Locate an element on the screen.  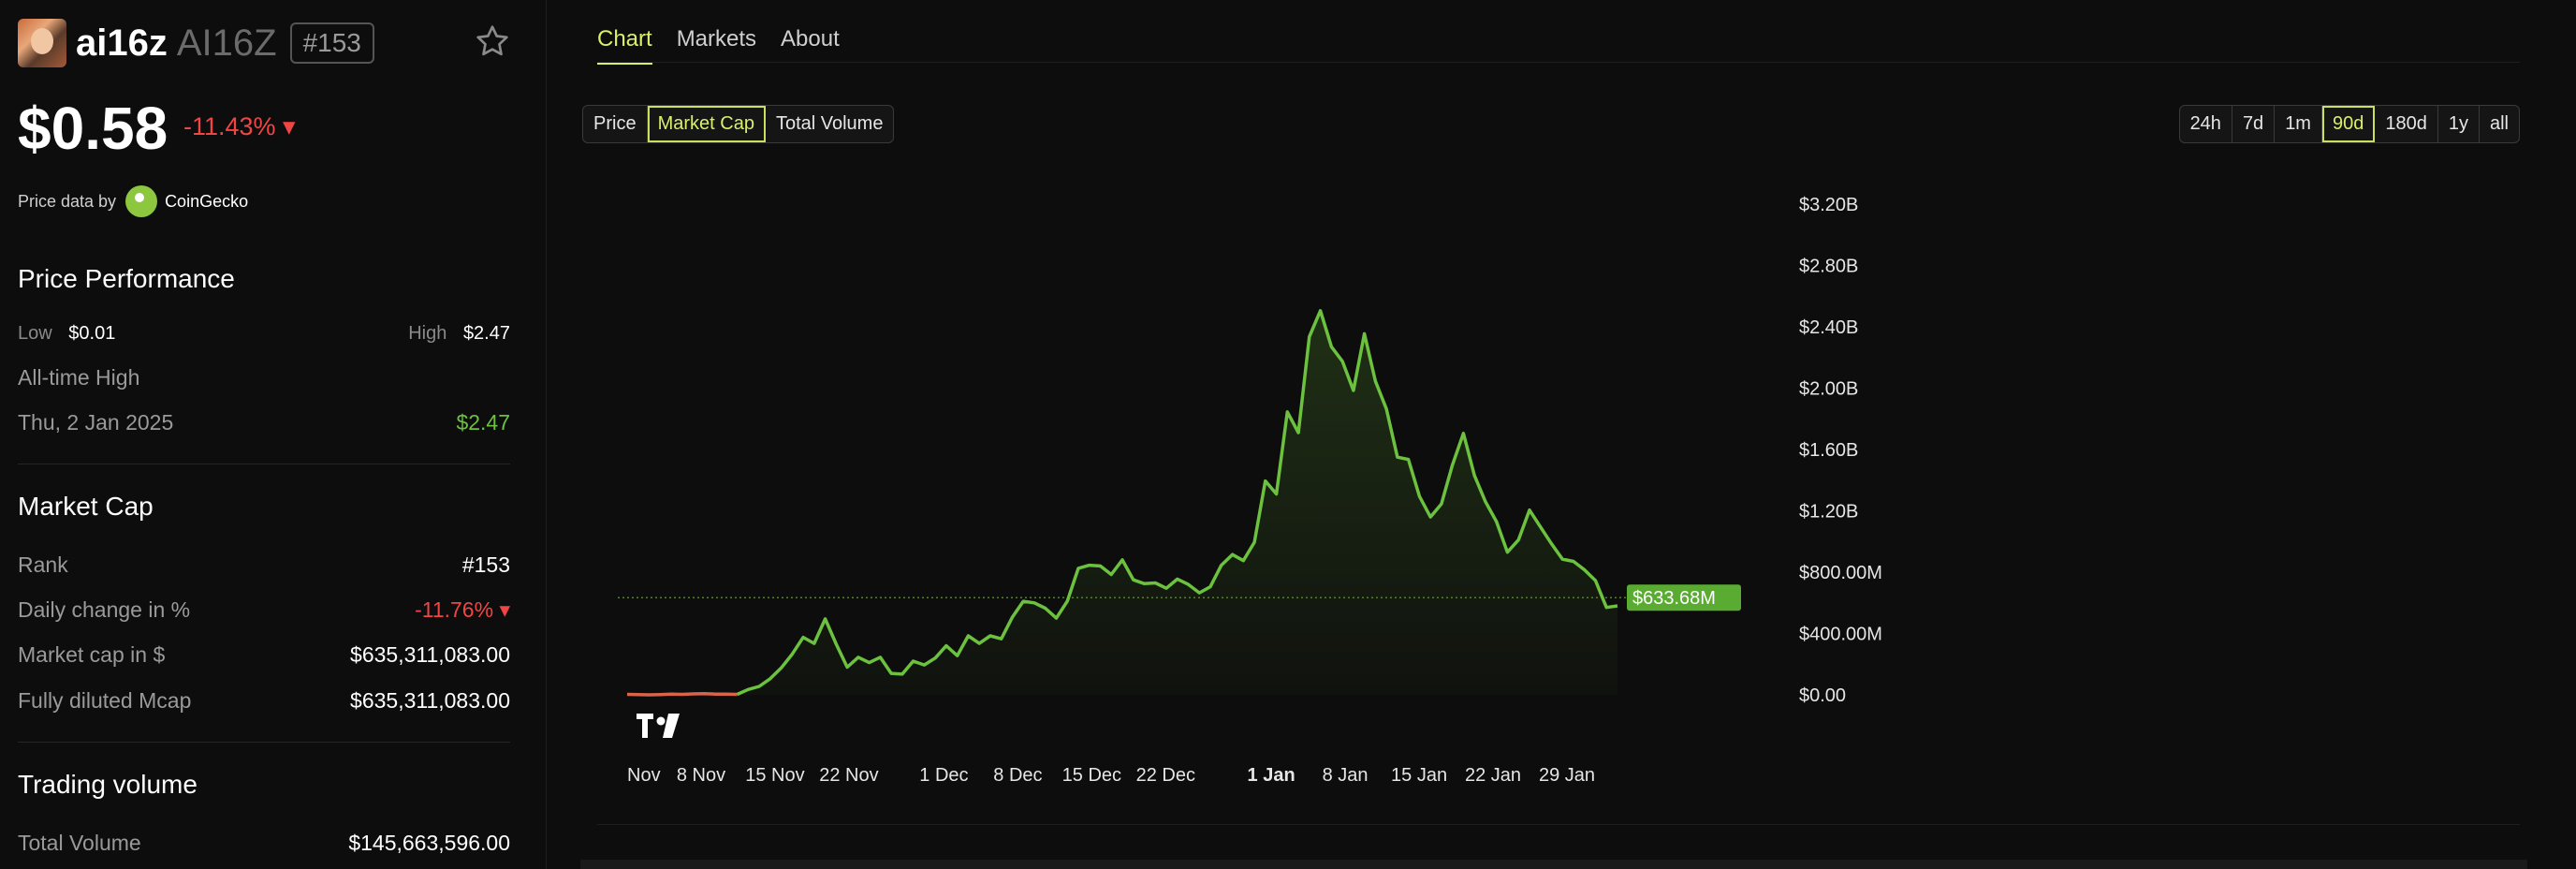
token-symbol: AI16Z is located at coordinates (226, 43).